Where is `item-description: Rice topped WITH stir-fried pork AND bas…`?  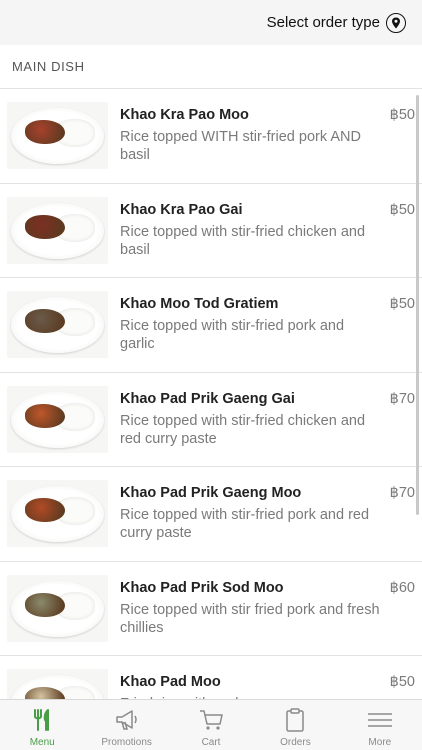 item-description: Rice topped WITH stir-fried pork AND bas… is located at coordinates (240, 146).